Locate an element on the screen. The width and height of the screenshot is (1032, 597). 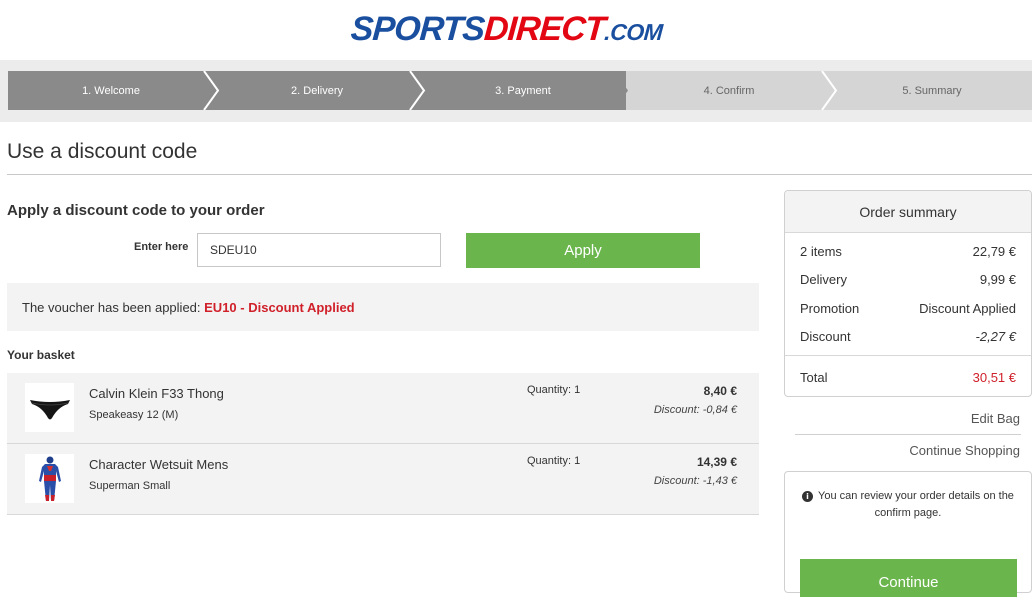
step-label: 2. Delivery is located at coordinates (317, 90).